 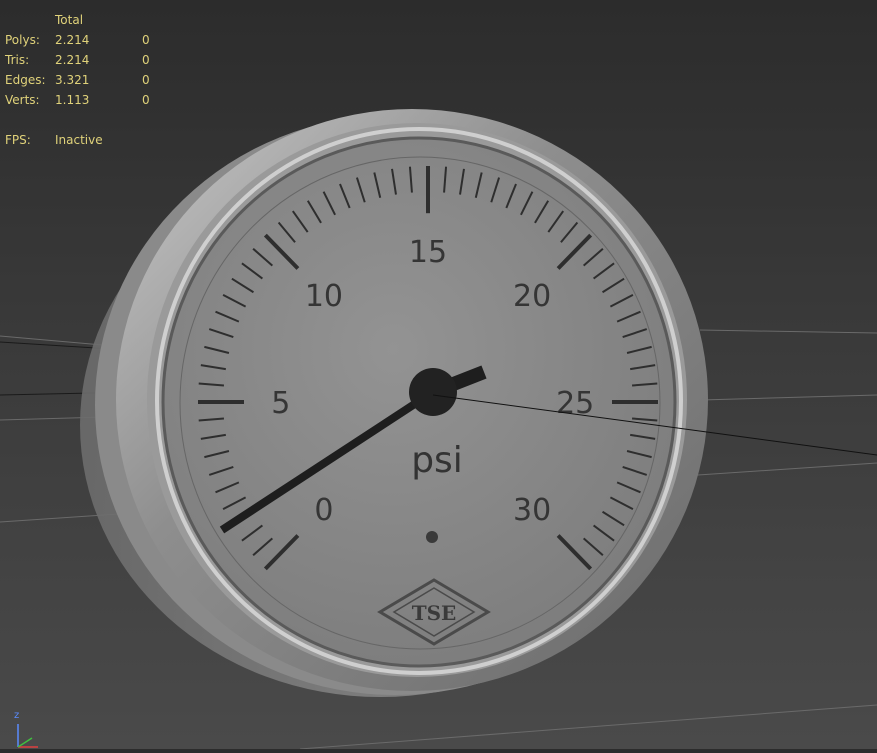 I want to click on gauge-scale-label: 5, so click(x=280, y=403).